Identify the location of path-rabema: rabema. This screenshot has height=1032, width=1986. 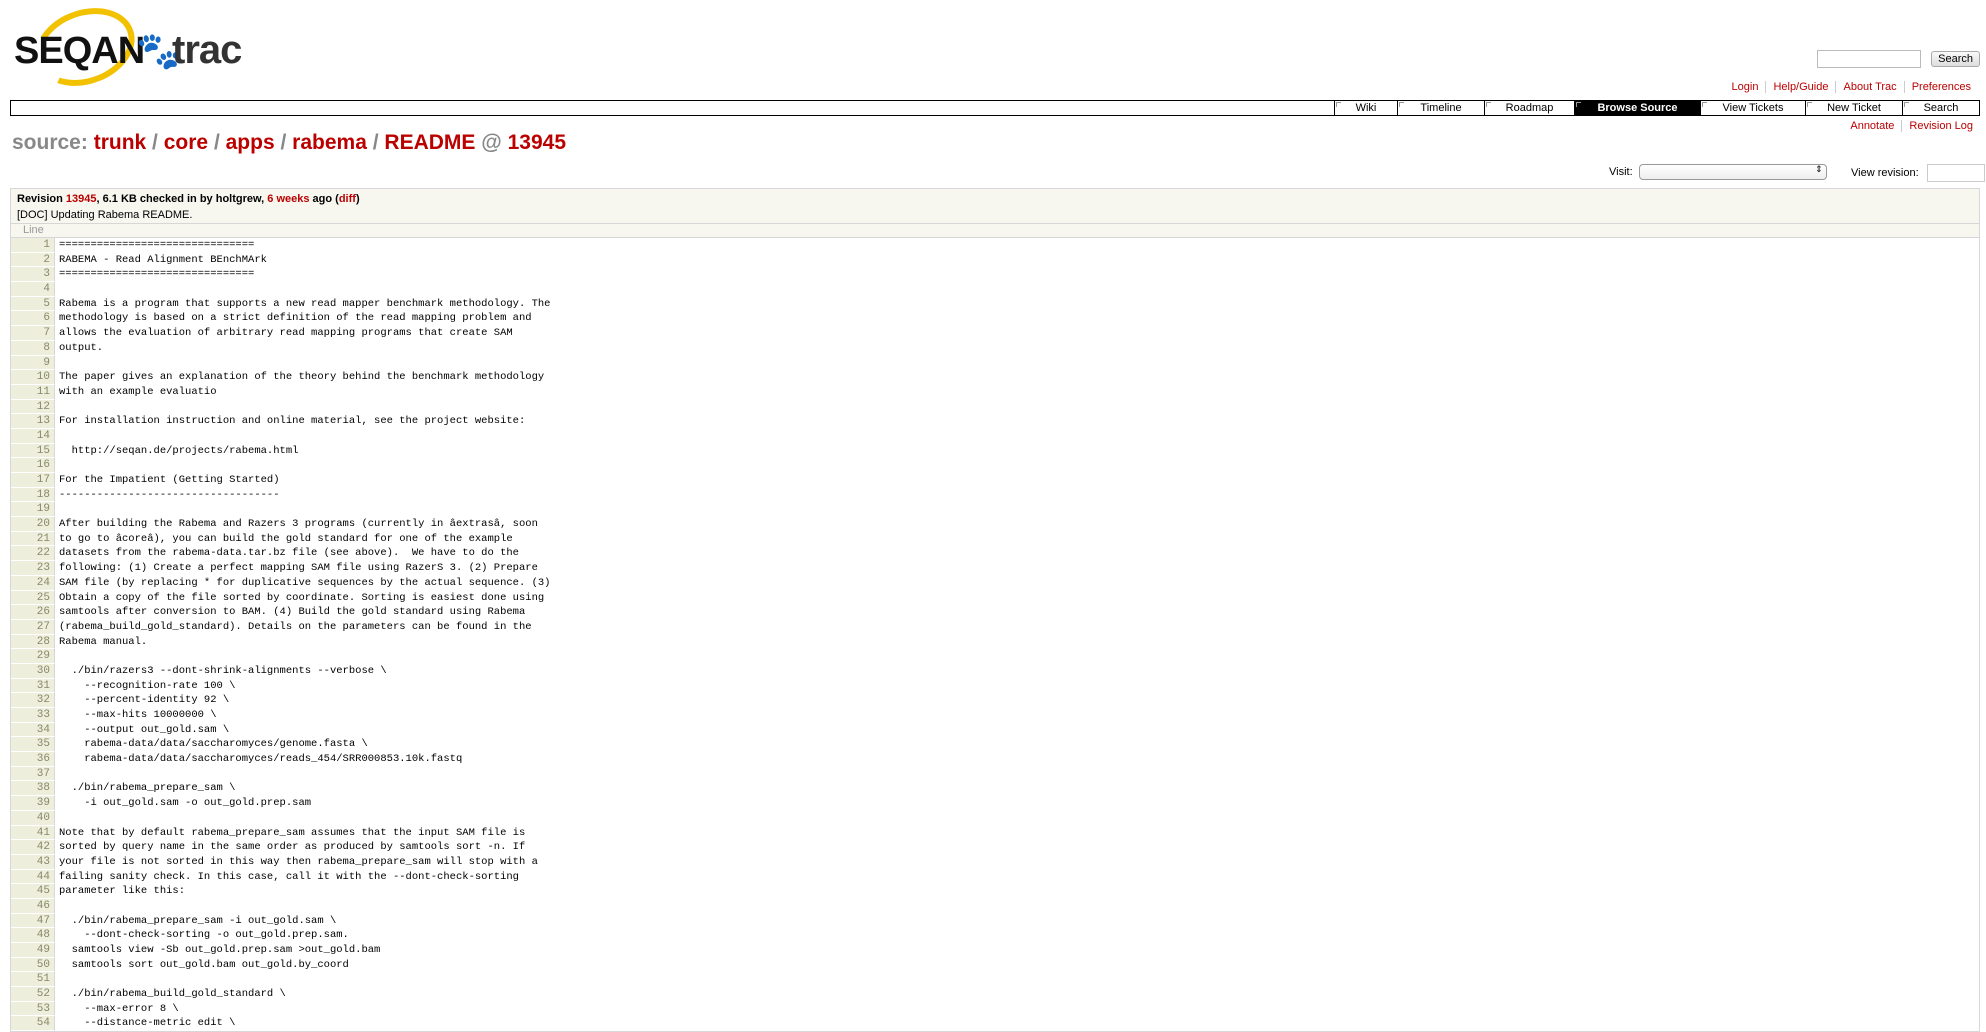
(329, 142).